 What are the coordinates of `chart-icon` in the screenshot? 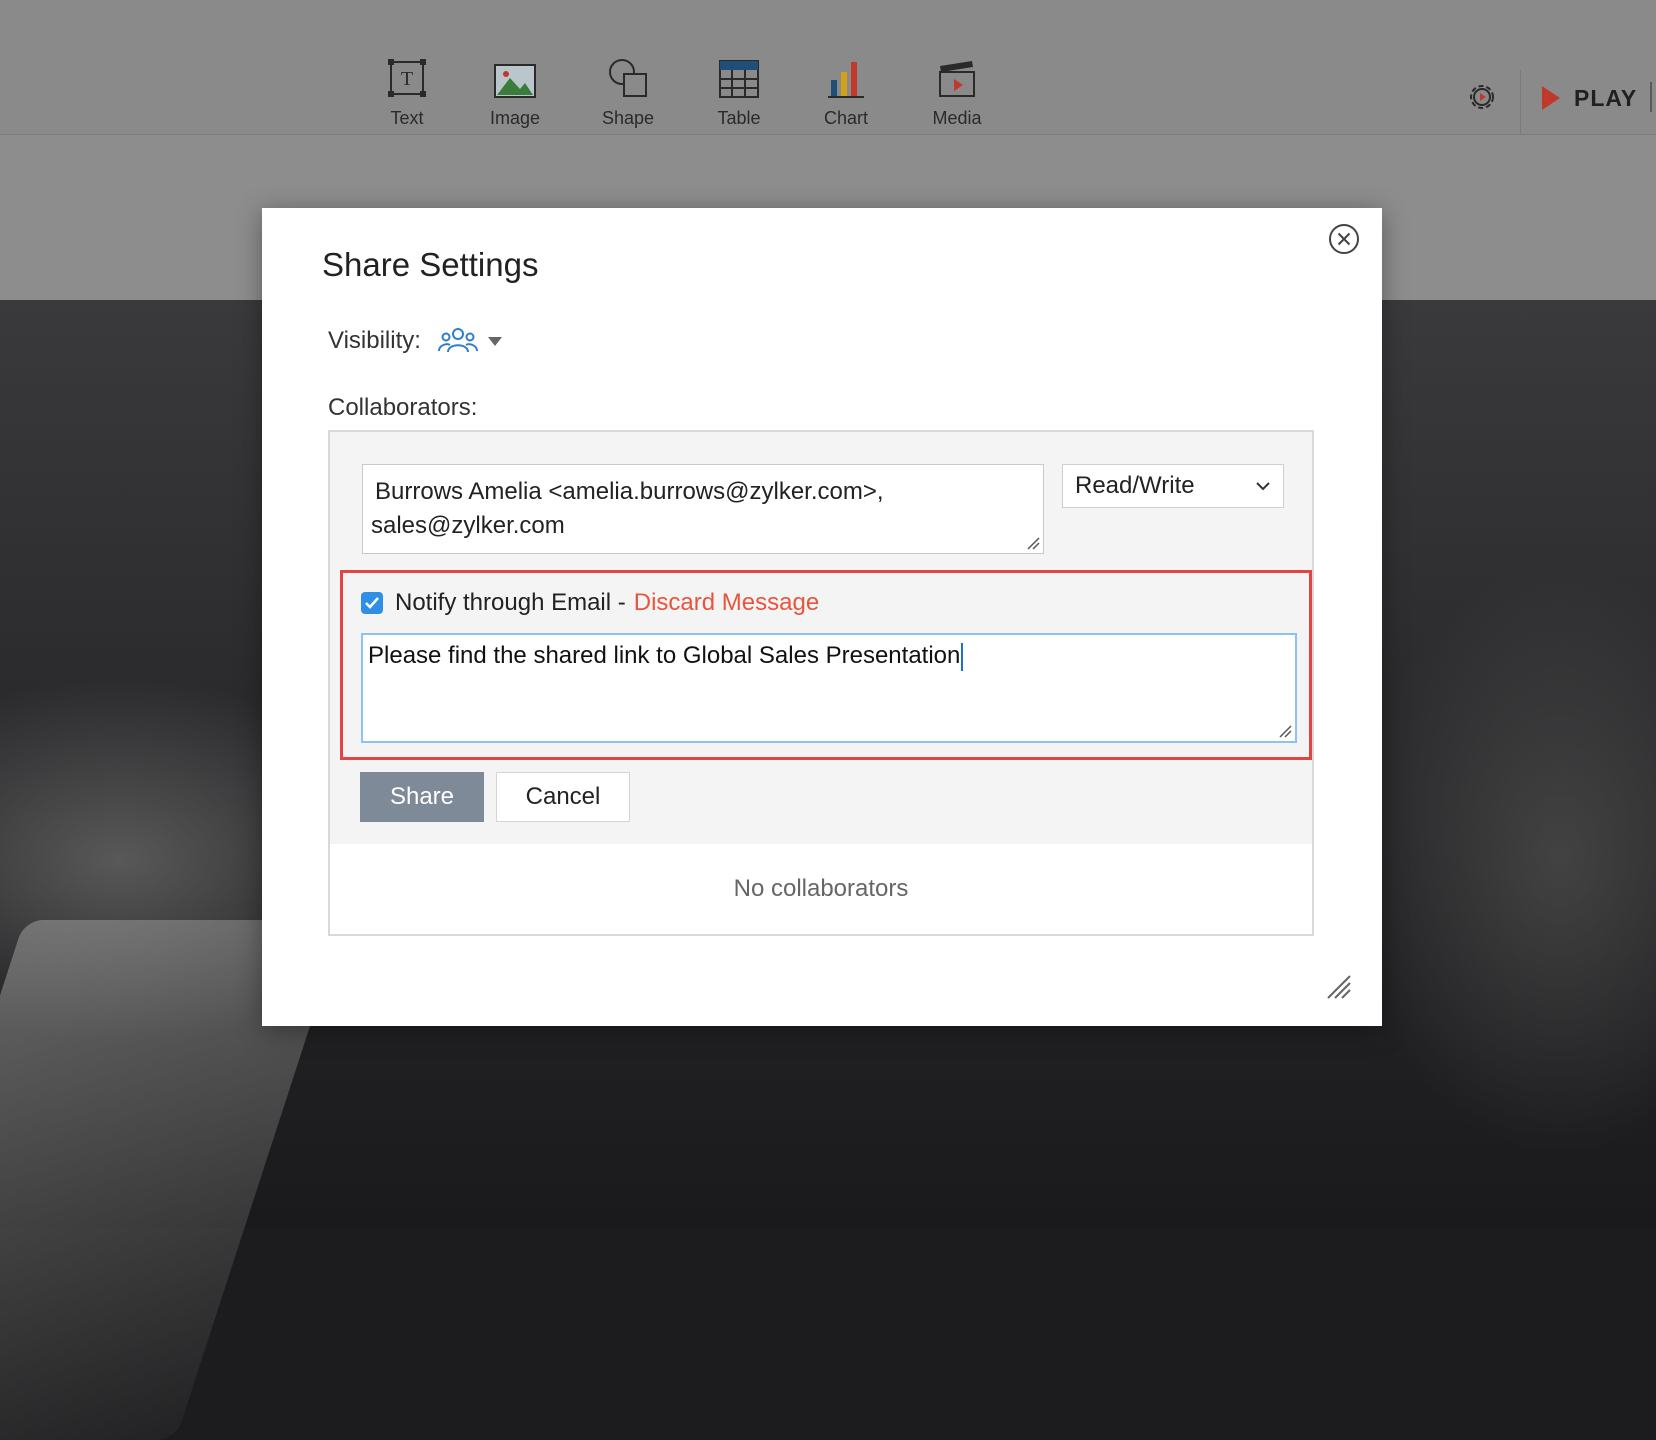 It's located at (846, 75).